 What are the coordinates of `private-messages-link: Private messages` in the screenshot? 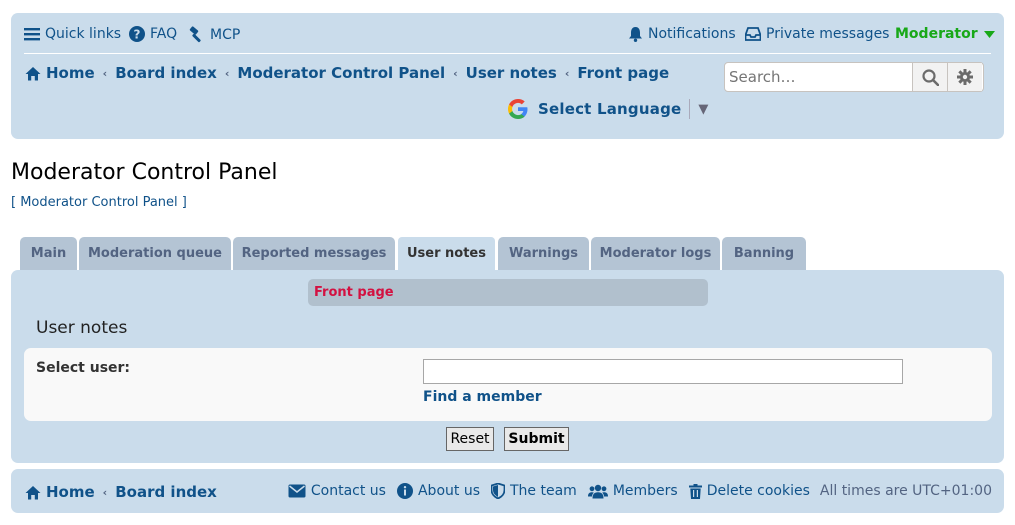 It's located at (817, 34).